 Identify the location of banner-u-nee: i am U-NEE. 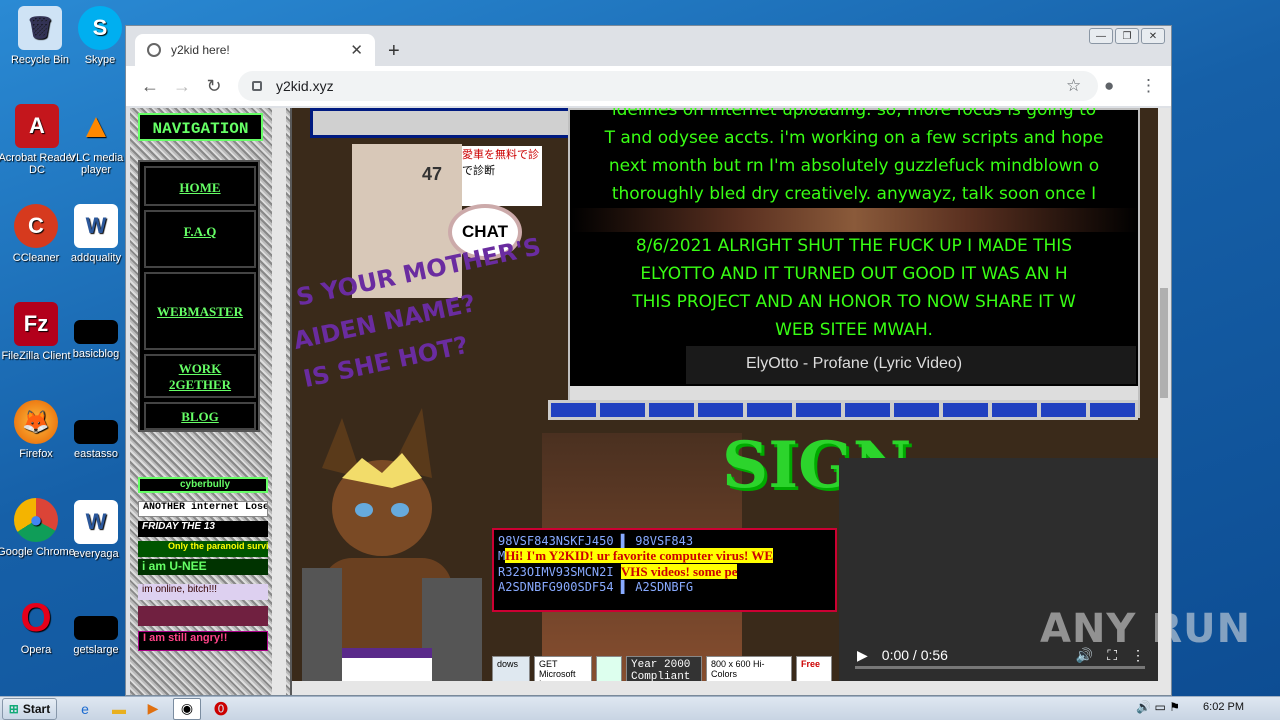
(203, 567).